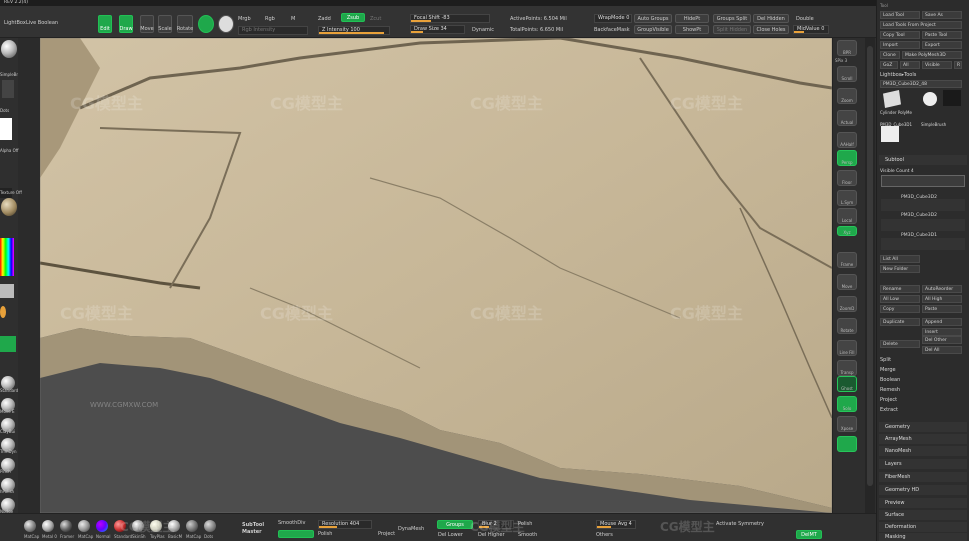 This screenshot has width=969, height=541. What do you see at coordinates (353, 17) in the screenshot?
I see `zsub-button: Zsub` at bounding box center [353, 17].